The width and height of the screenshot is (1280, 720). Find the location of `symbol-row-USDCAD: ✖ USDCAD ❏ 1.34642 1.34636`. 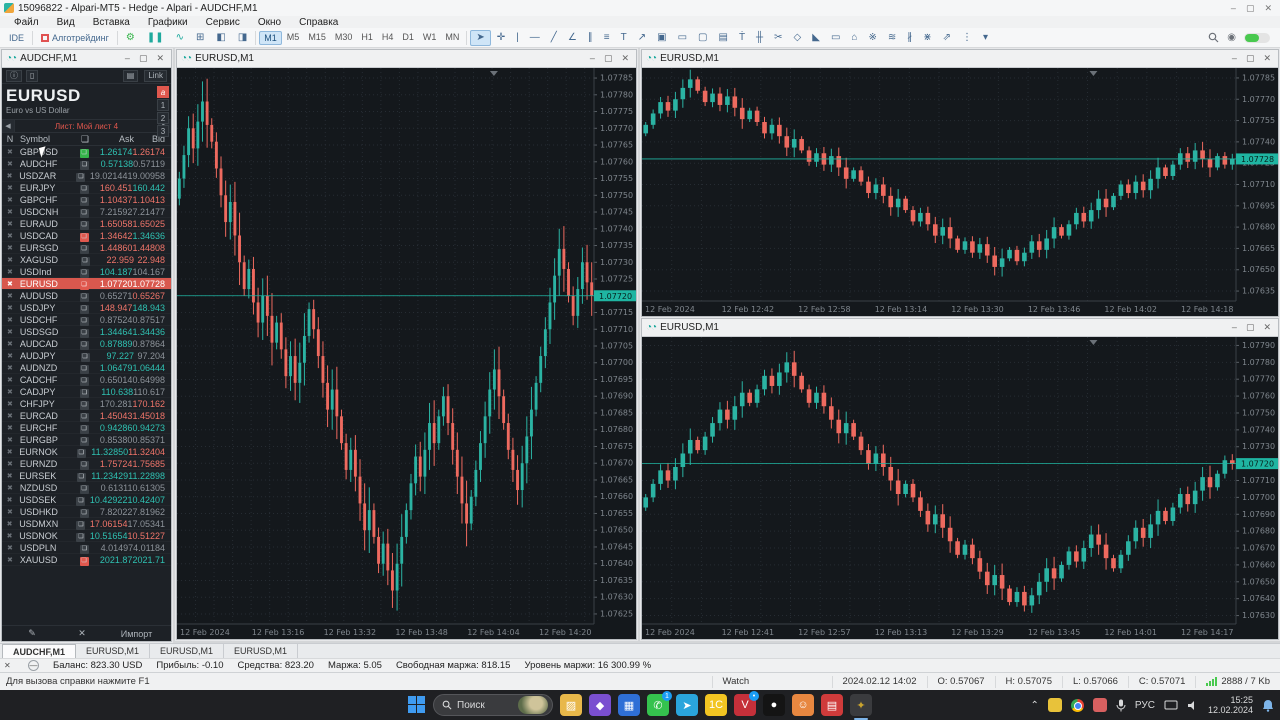

symbol-row-USDCAD: ✖ USDCAD ❏ 1.34642 1.34636 is located at coordinates (86, 236).